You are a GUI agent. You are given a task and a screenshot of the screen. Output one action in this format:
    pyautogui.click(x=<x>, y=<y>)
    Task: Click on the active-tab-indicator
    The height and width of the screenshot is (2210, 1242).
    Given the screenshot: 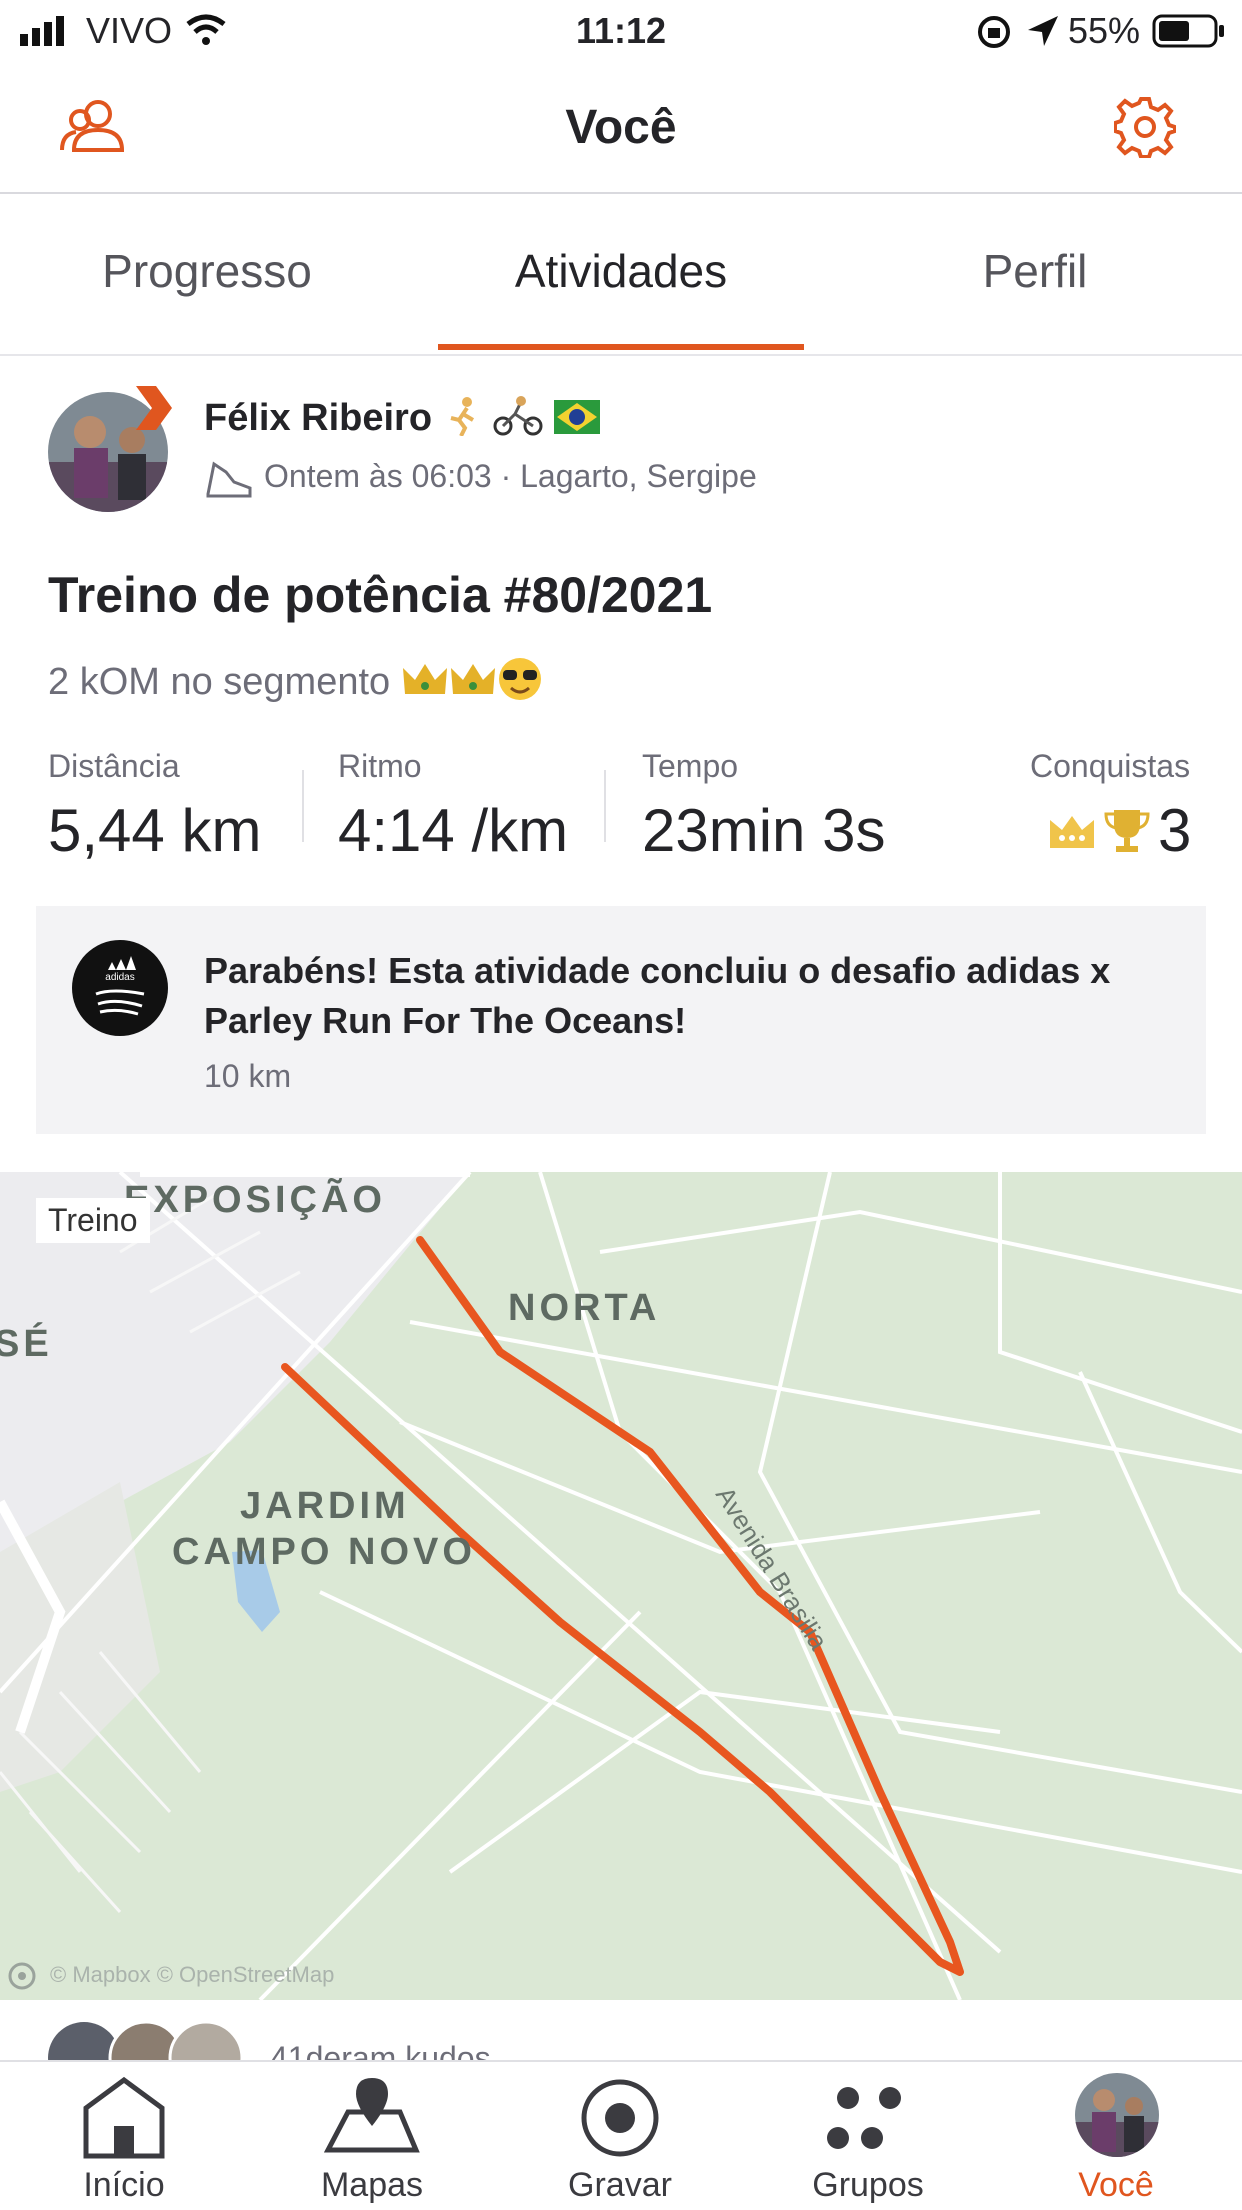 What is the action you would take?
    pyautogui.click(x=621, y=347)
    